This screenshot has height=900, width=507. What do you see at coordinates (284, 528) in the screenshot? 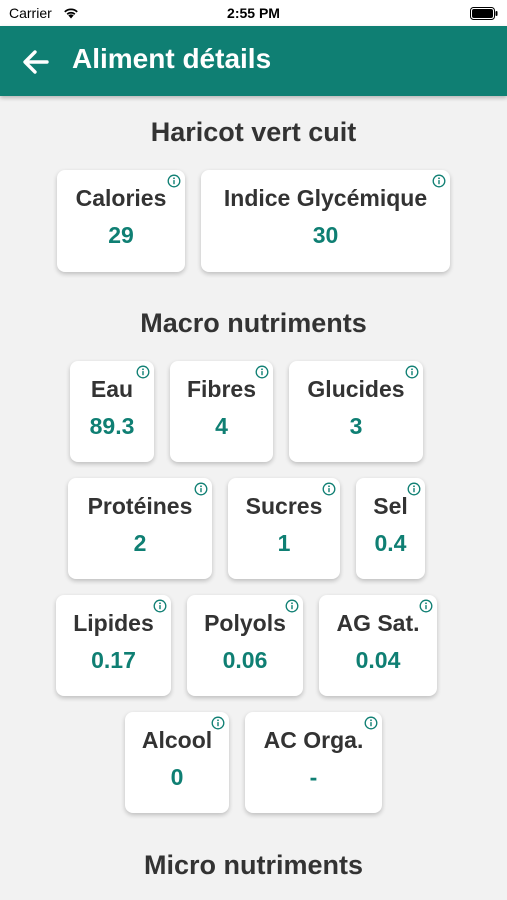
I see `nutrient-card-sucres: Sucres 1` at bounding box center [284, 528].